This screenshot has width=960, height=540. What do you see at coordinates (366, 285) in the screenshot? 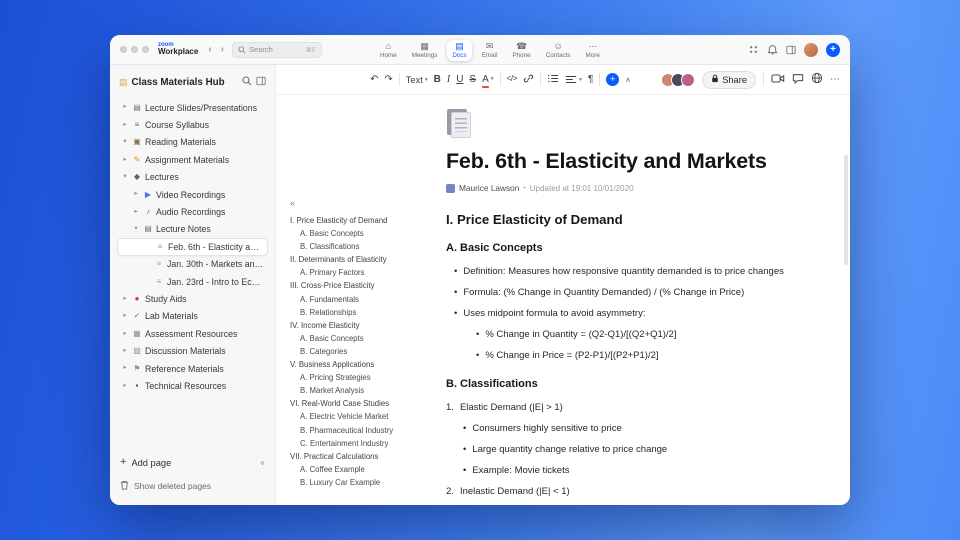
I see `outline-item: III. Cross-Price Elasticity` at bounding box center [366, 285].